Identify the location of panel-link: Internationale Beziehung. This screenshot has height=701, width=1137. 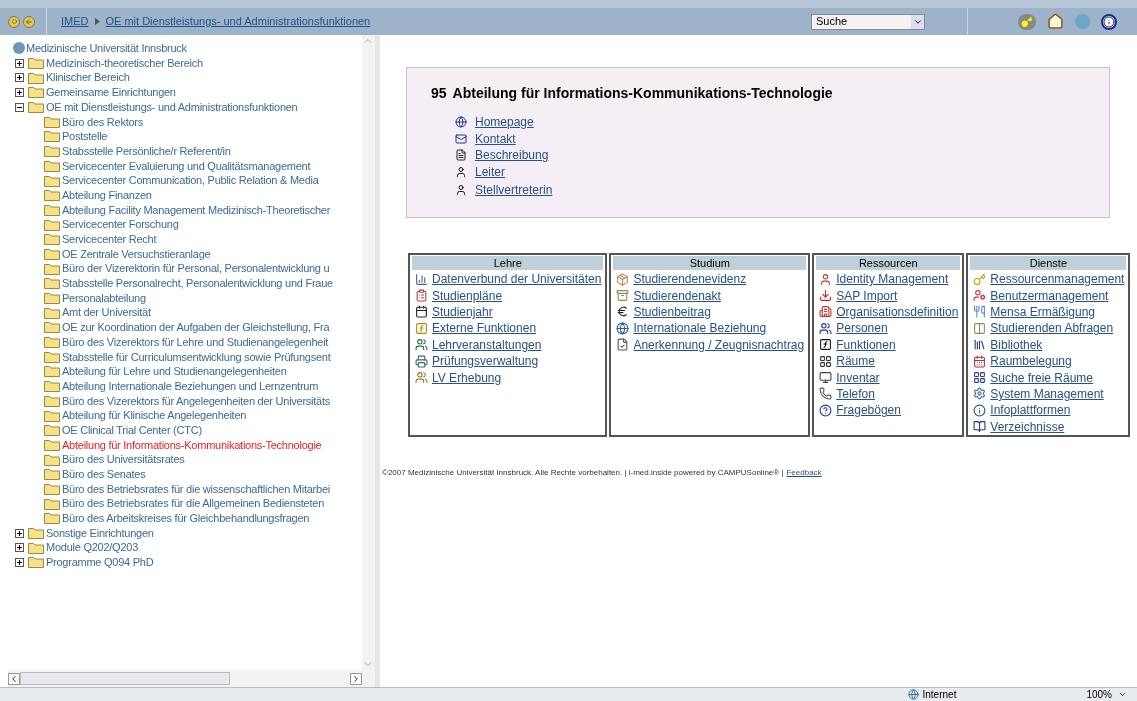
(700, 328).